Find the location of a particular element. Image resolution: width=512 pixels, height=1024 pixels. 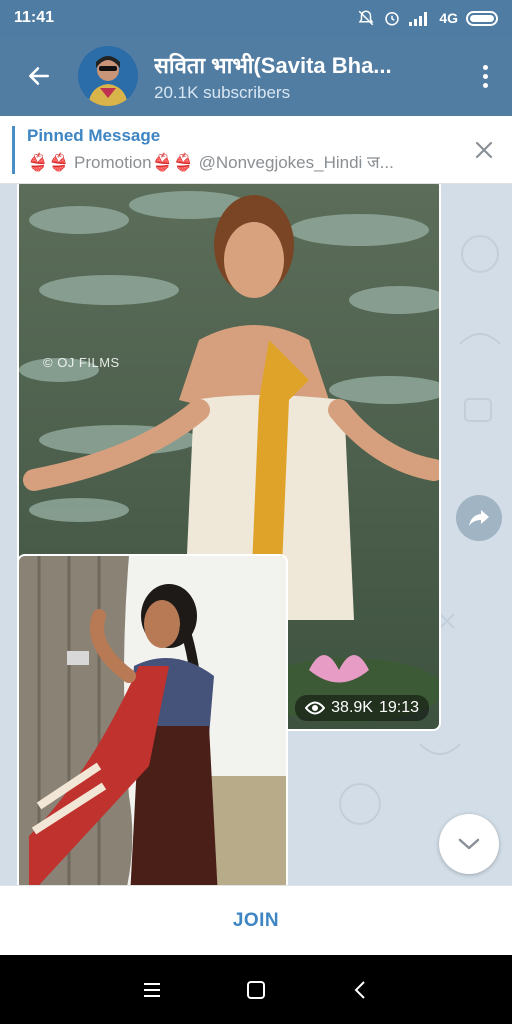

scroll-down-button is located at coordinates (469, 844).